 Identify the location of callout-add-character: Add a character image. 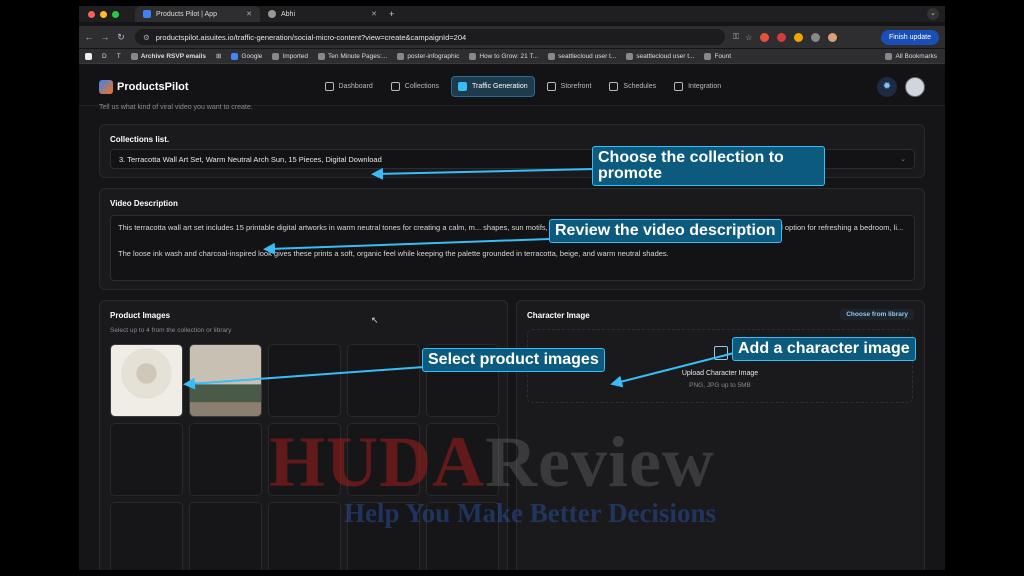
(824, 349).